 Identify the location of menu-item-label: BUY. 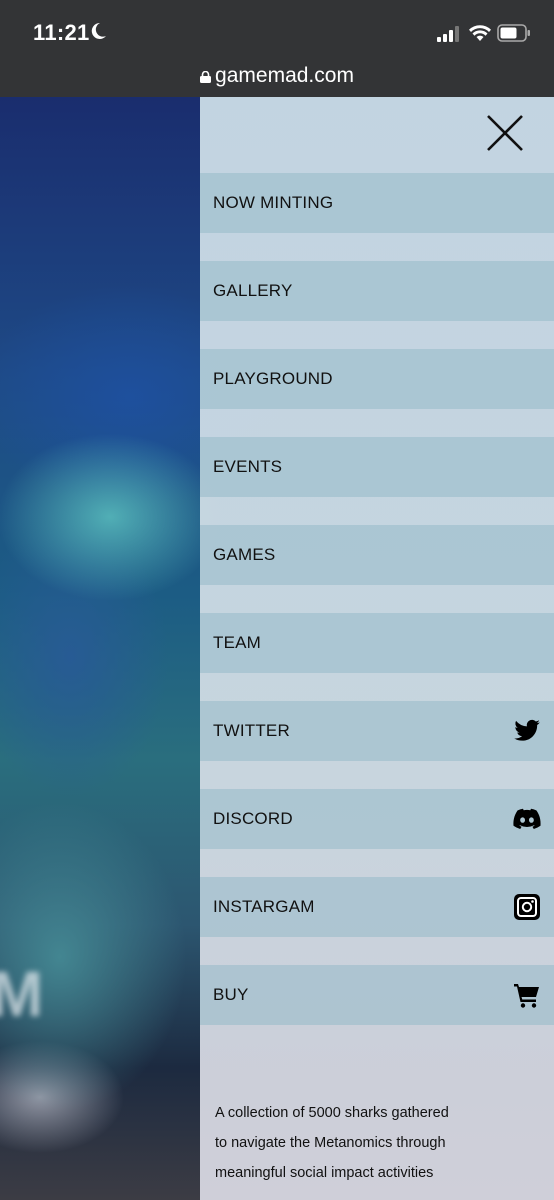
(231, 994).